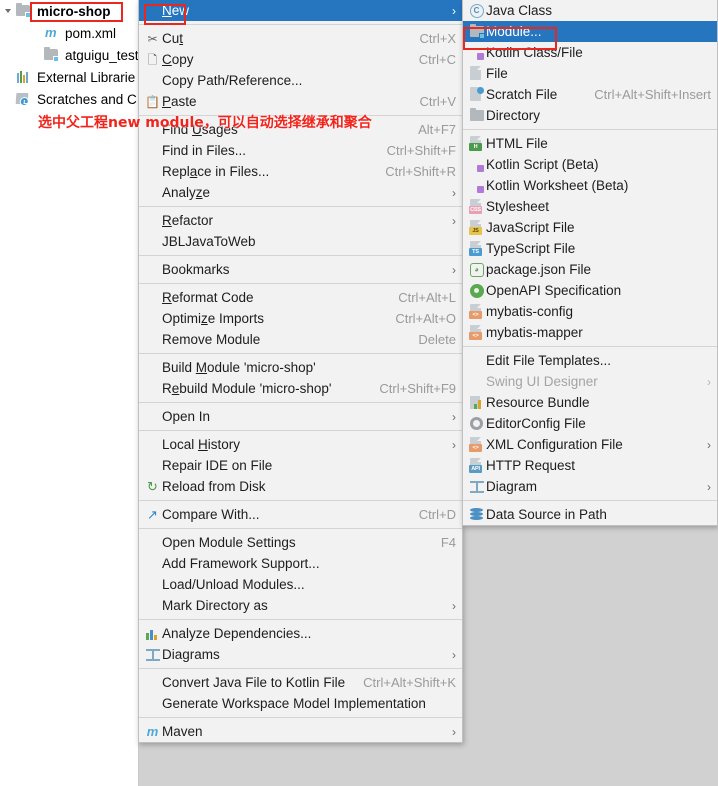 The image size is (718, 786). I want to click on chevron-down-icon, so click(7, 11).